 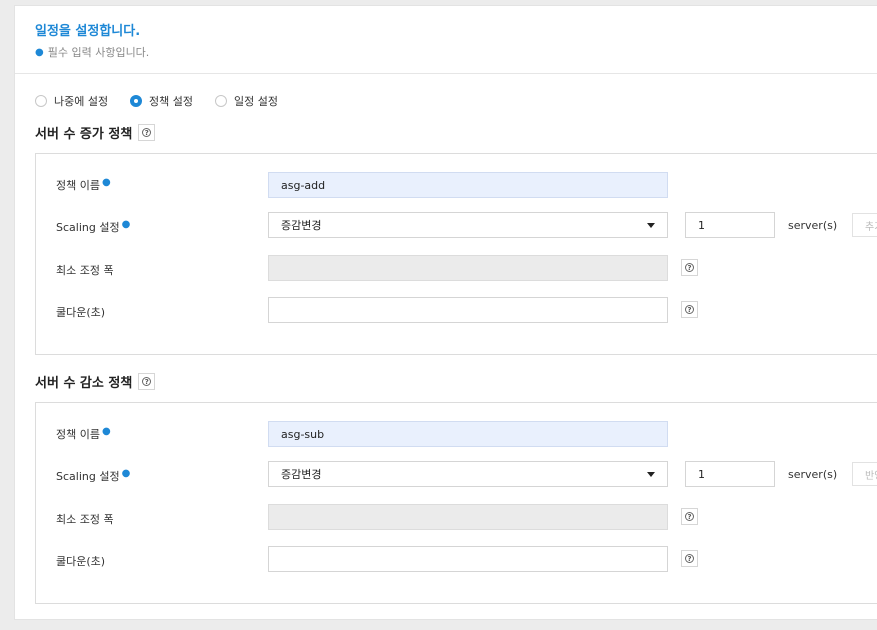 I want to click on scale-out-title-text: 서버 수 증가 정책, so click(x=84, y=134).